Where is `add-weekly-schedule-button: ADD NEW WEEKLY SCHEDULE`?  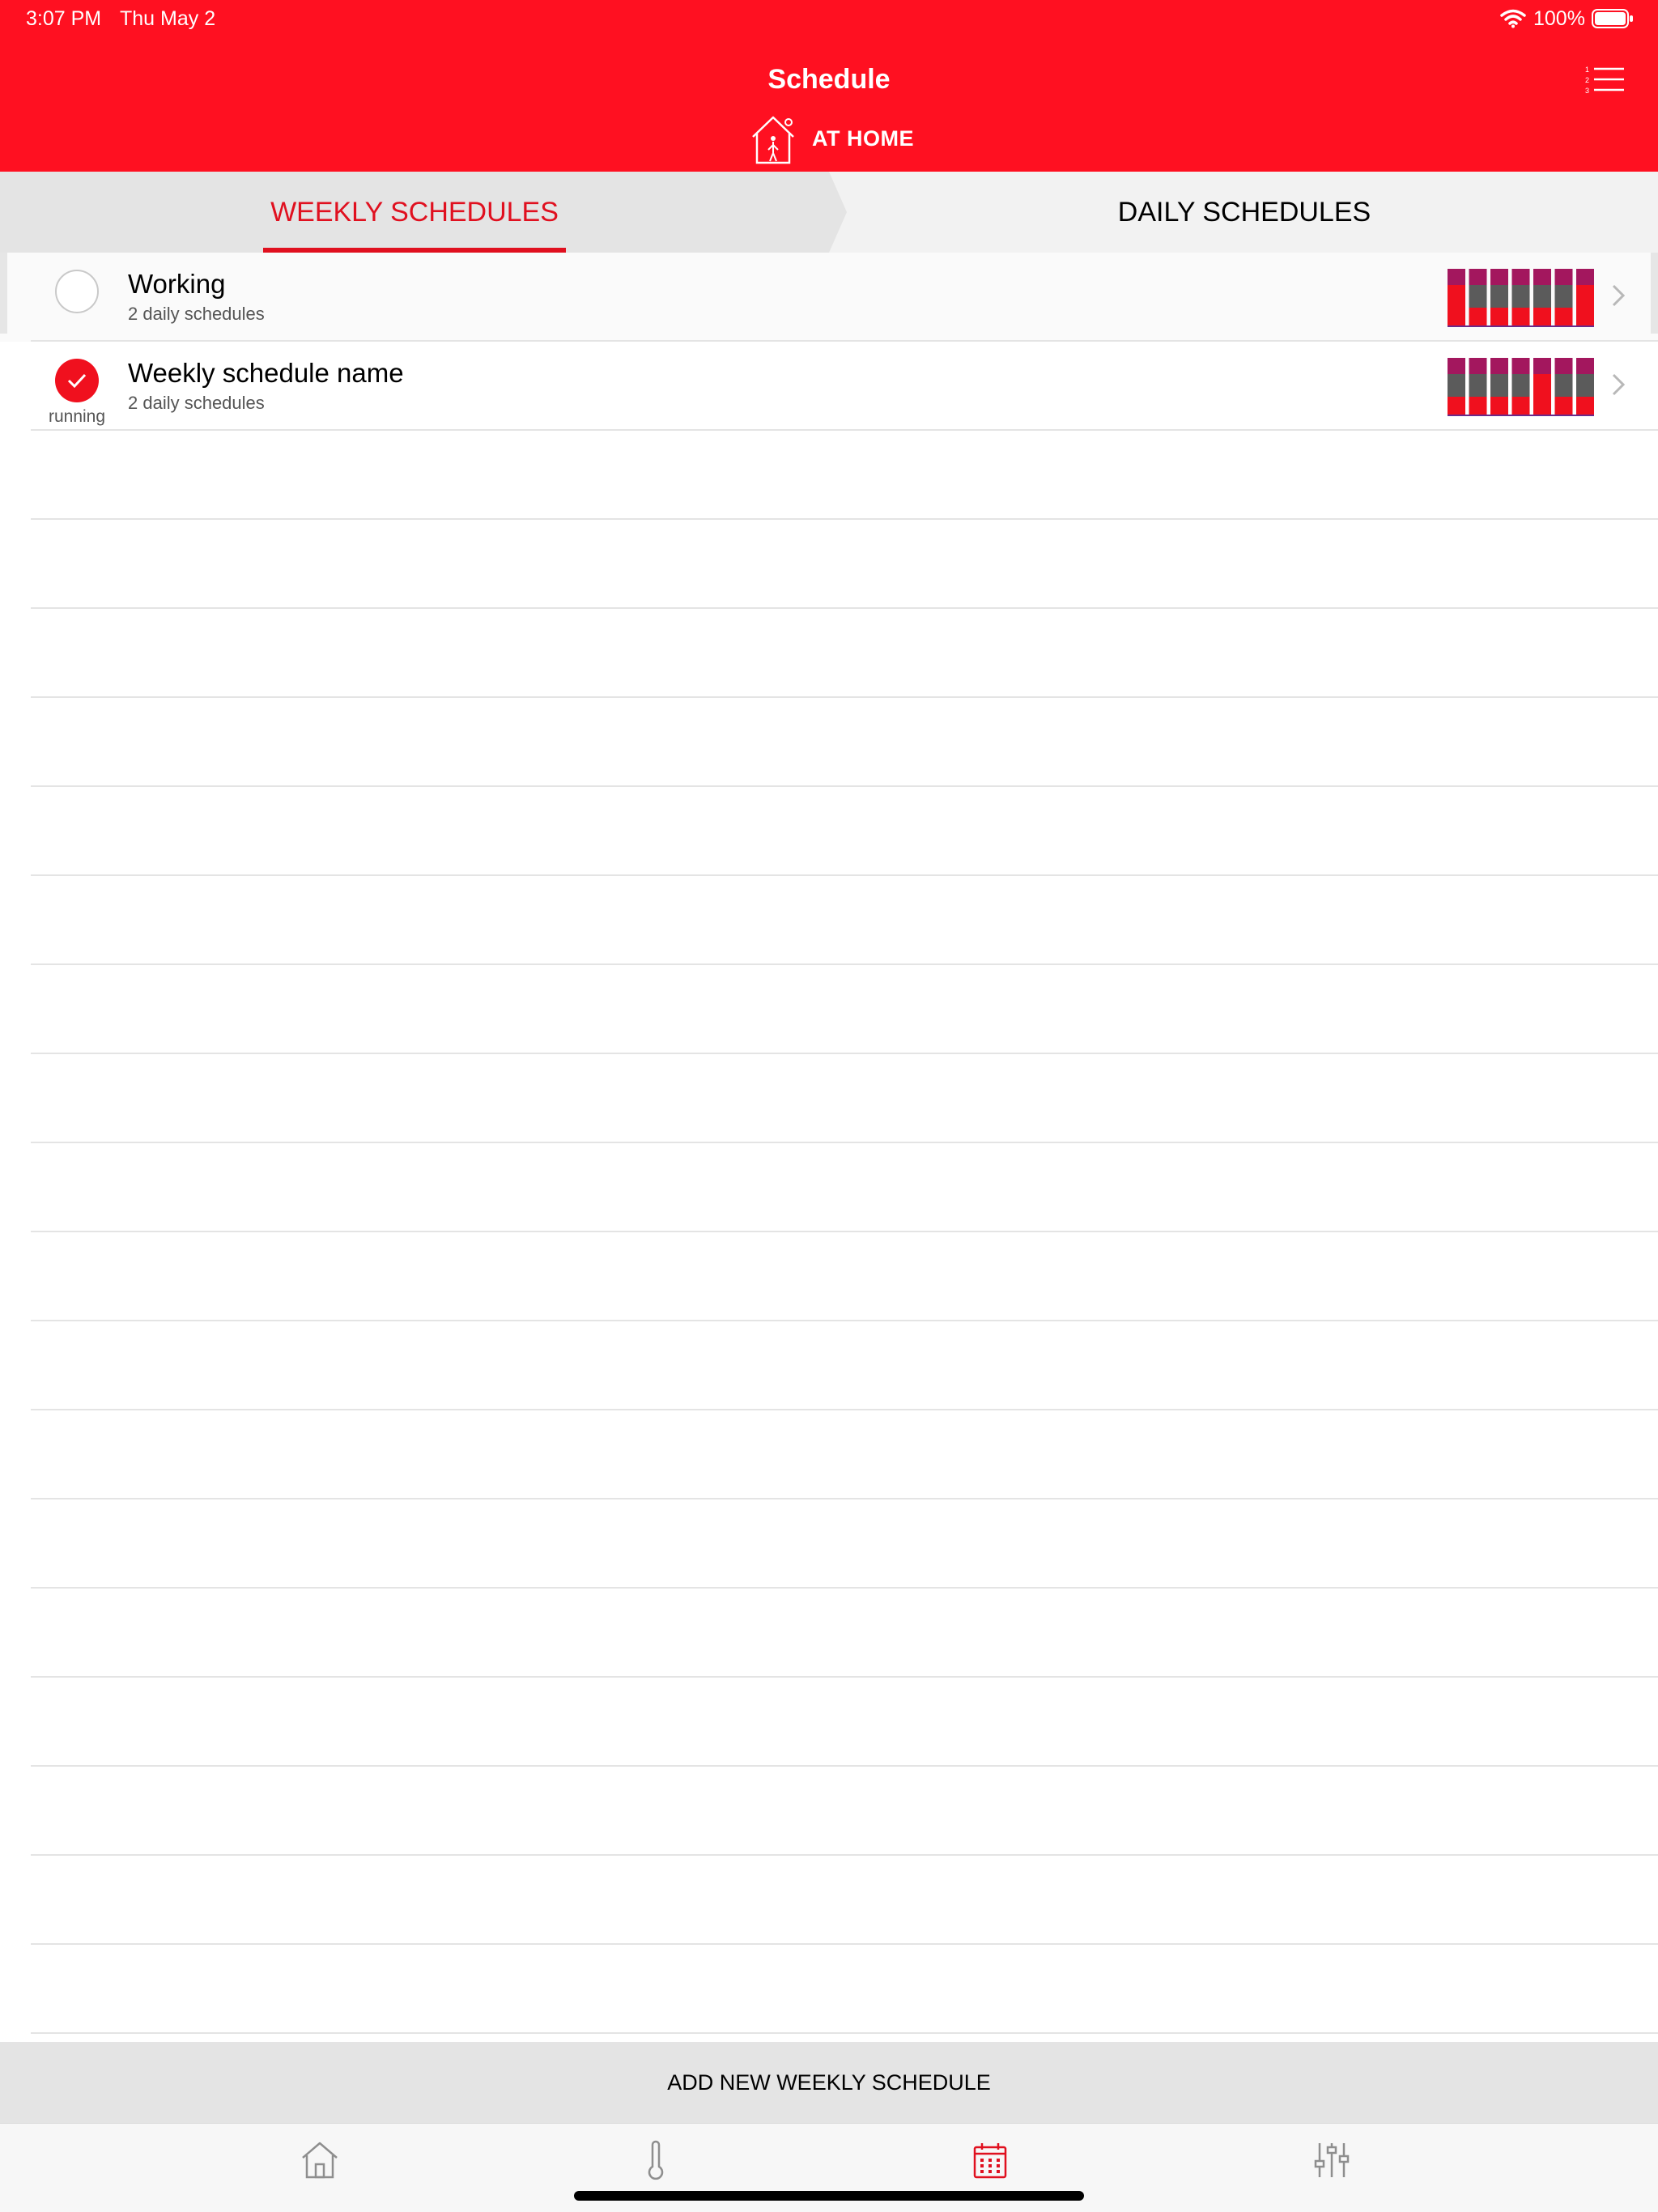
add-weekly-schedule-button: ADD NEW WEEKLY SCHEDULE is located at coordinates (829, 2082).